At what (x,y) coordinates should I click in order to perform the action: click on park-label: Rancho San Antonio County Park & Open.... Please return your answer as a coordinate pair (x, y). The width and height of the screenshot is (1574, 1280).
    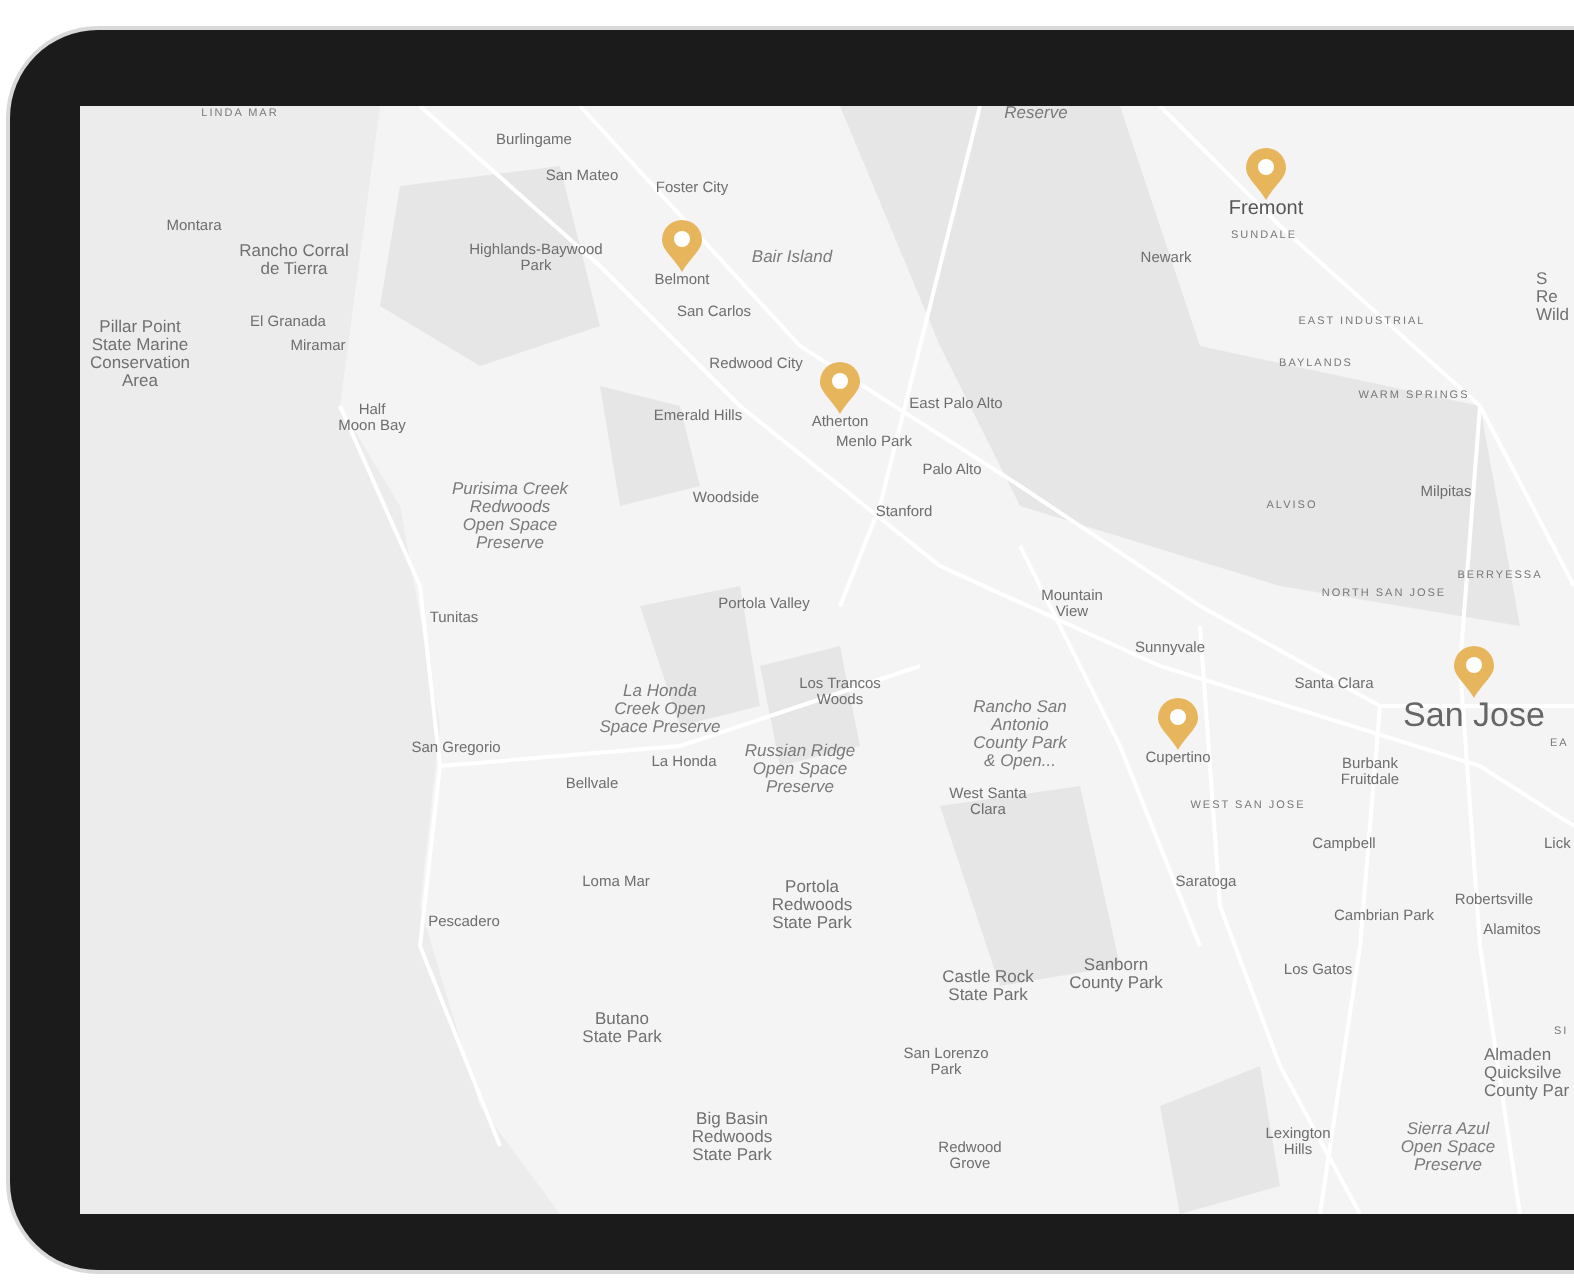
    Looking at the image, I should click on (1020, 734).